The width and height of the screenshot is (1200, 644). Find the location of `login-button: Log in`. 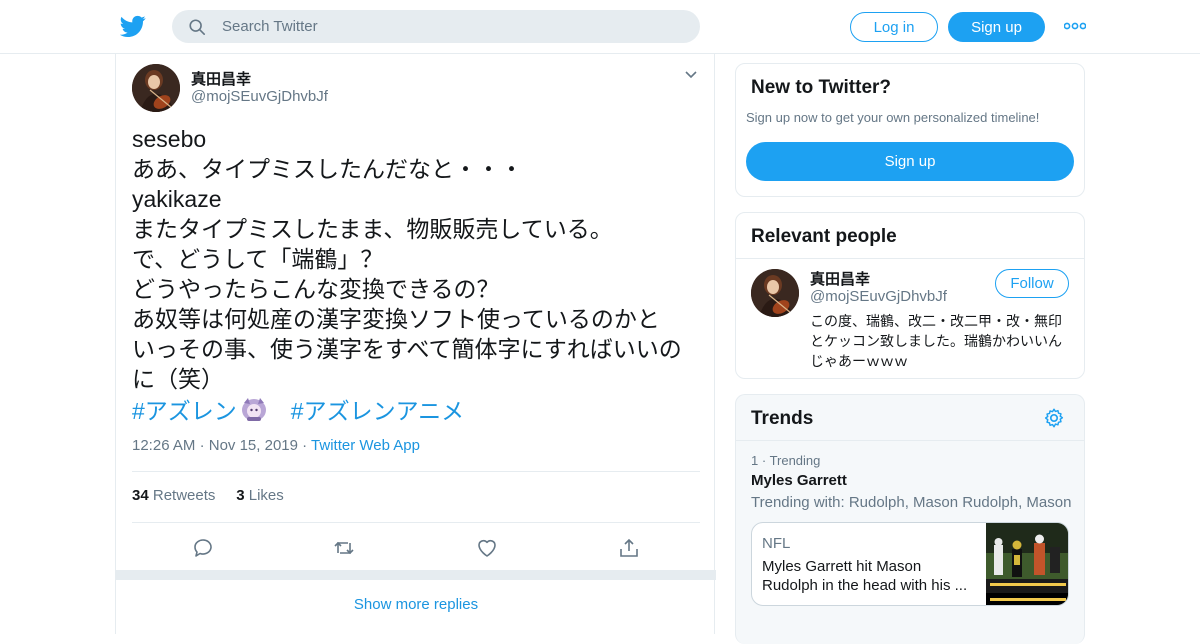

login-button: Log in is located at coordinates (894, 27).